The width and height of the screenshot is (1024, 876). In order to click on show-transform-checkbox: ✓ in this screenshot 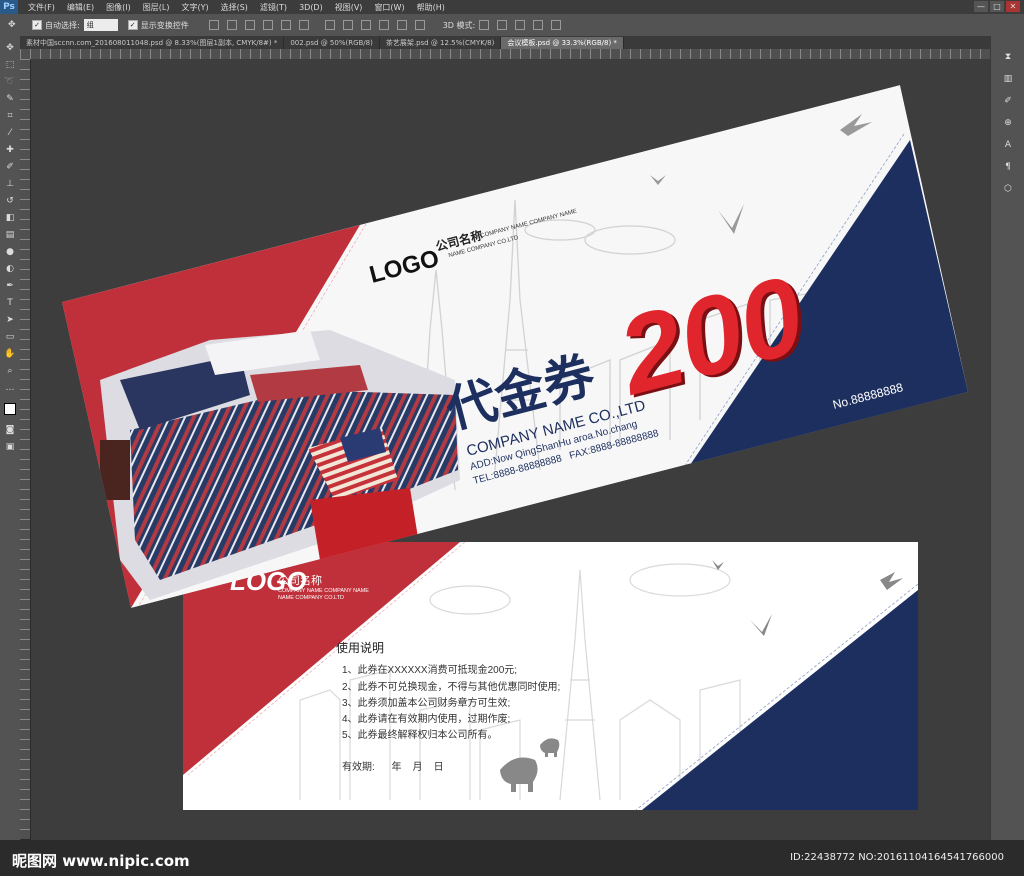, I will do `click(132, 25)`.